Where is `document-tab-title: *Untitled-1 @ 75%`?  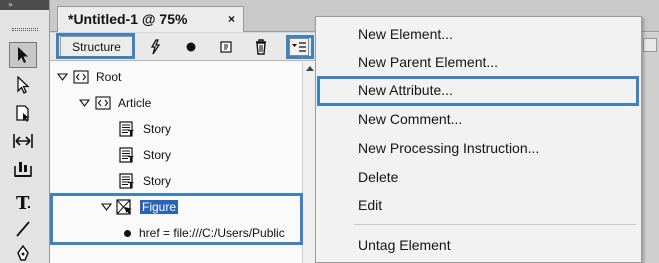
document-tab-title: *Untitled-1 @ 75% is located at coordinates (128, 19).